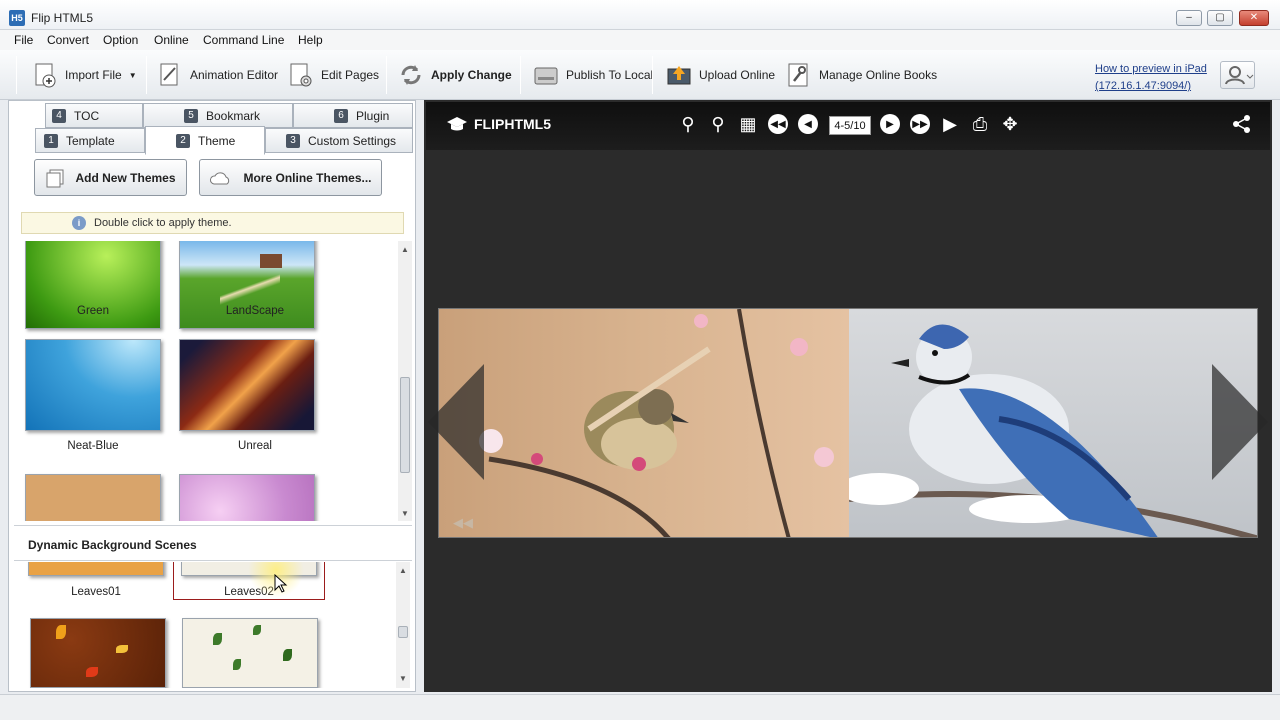 The image size is (1280, 720). Describe the element at coordinates (456, 422) in the screenshot. I see `previous-spread-arrow-icon` at that location.